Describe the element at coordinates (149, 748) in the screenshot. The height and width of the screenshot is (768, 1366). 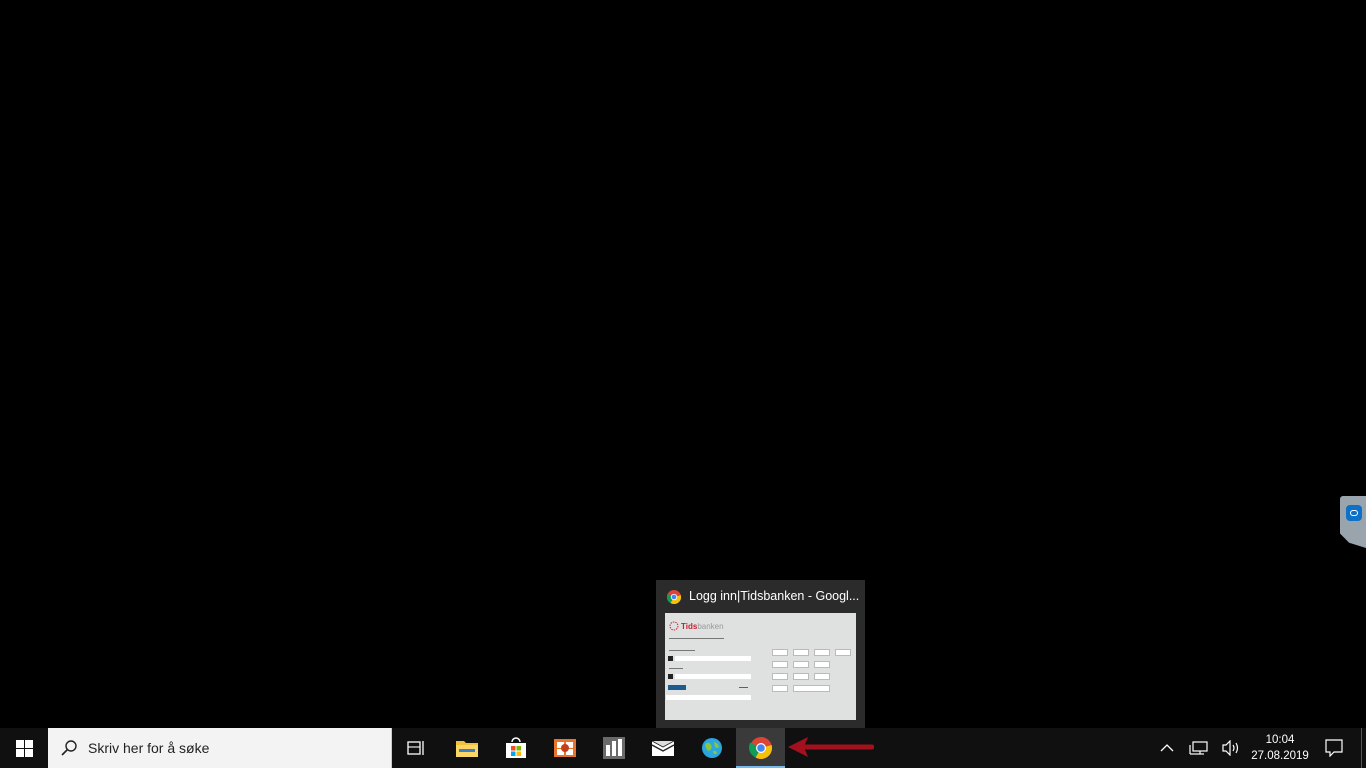
I see `search-placeholder: Skriv her for å søke` at that location.